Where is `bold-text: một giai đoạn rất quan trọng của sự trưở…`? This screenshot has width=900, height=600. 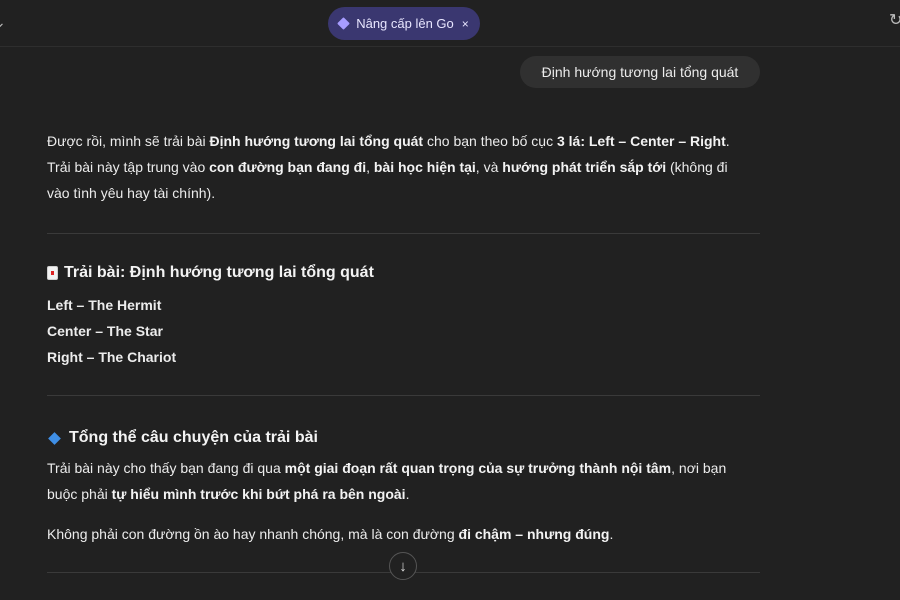 bold-text: một giai đoạn rất quan trọng của sự trưở… is located at coordinates (478, 468).